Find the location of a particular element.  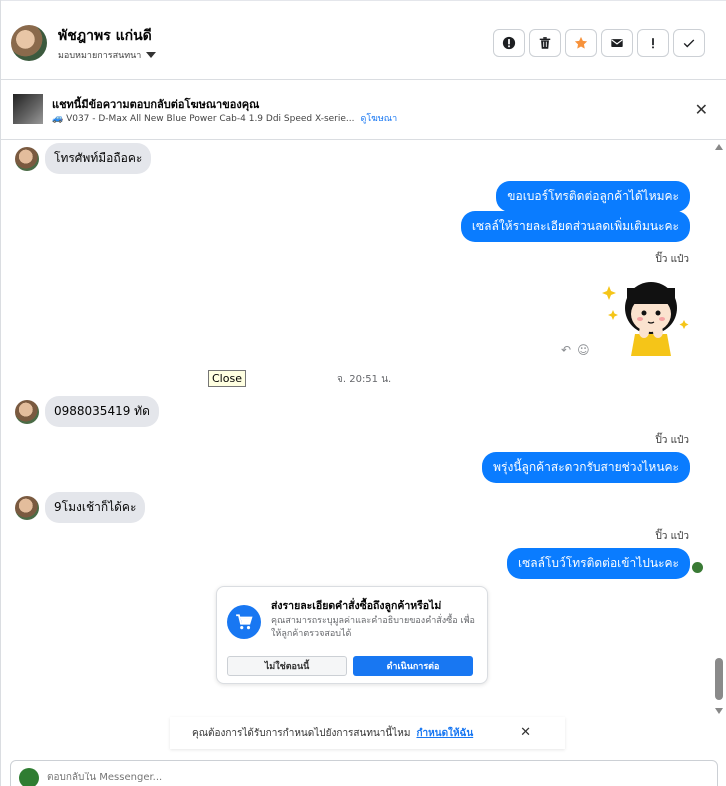

reply-composer is located at coordinates (364, 773).